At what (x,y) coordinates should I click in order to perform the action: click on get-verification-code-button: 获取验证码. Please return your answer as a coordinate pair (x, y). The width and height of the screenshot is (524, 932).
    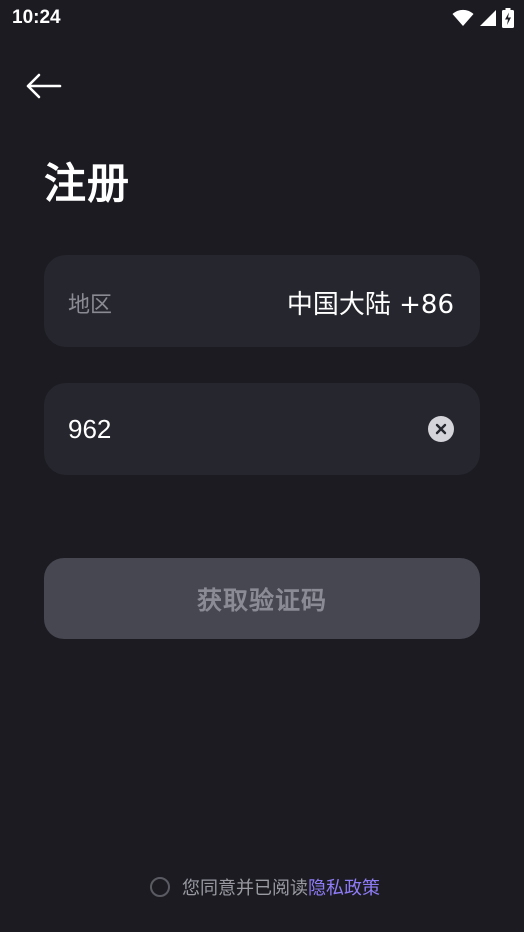
    Looking at the image, I should click on (262, 598).